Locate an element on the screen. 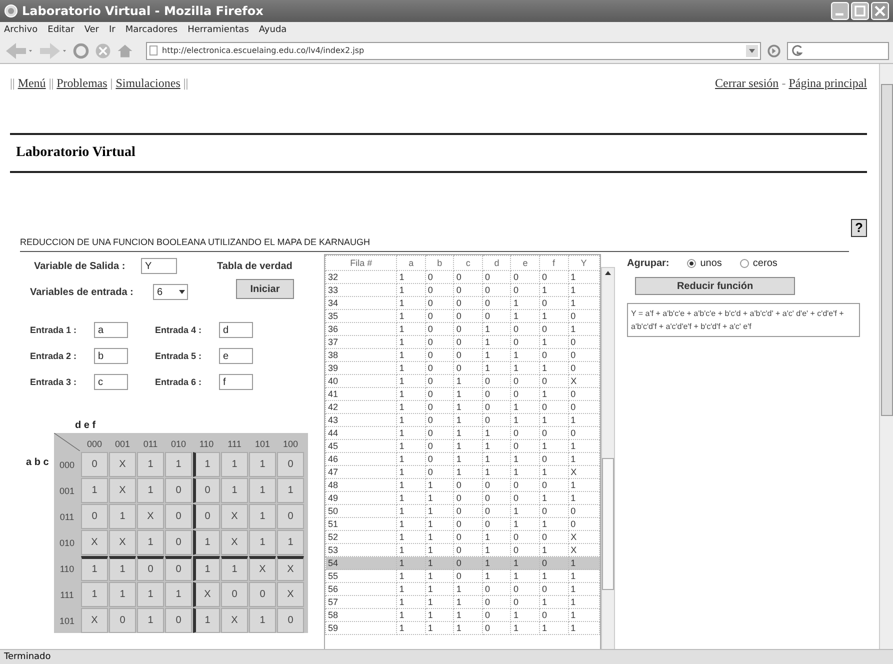 This screenshot has height=664, width=893. radio-option: ceros is located at coordinates (759, 263).